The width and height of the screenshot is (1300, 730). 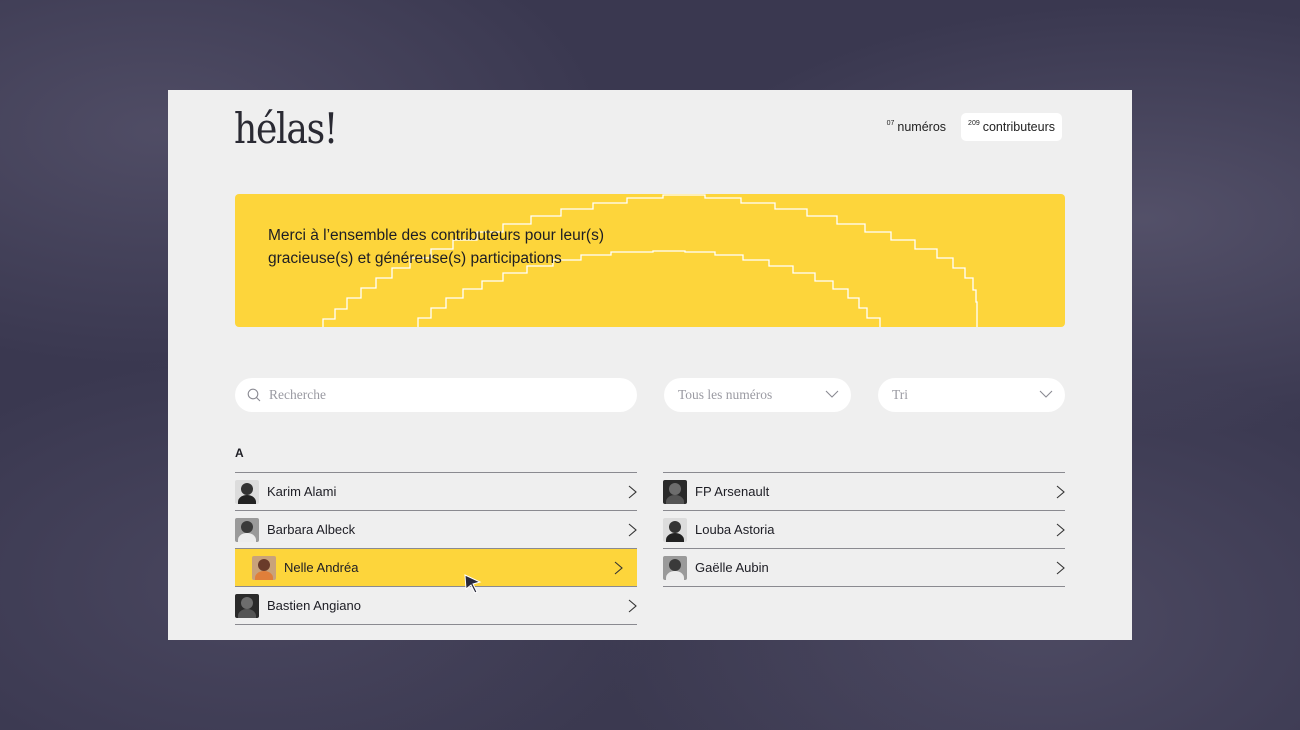 What do you see at coordinates (302, 491) in the screenshot?
I see `contributor-name: Karim Alami` at bounding box center [302, 491].